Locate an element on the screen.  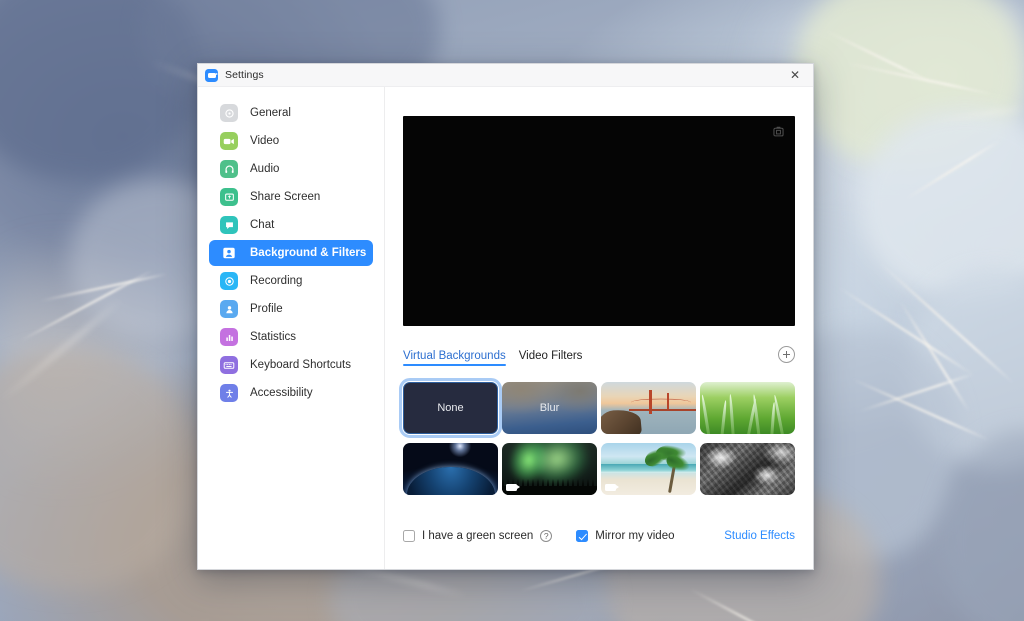
sidebar-item-accessibility: Accessibility is located at coordinates (291, 393).